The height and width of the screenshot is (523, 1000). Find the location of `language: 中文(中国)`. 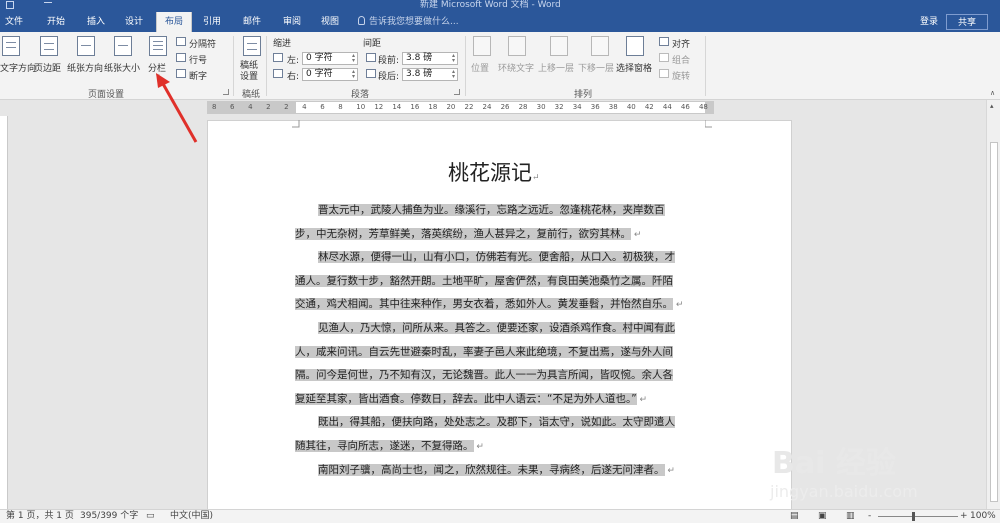

language: 中文(中国) is located at coordinates (191, 516).